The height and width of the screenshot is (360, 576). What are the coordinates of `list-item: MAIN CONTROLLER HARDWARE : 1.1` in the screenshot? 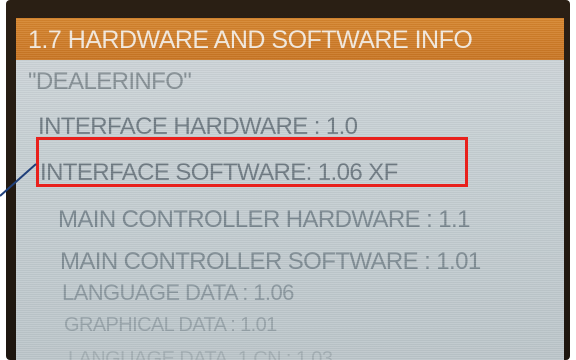 It's located at (311, 220).